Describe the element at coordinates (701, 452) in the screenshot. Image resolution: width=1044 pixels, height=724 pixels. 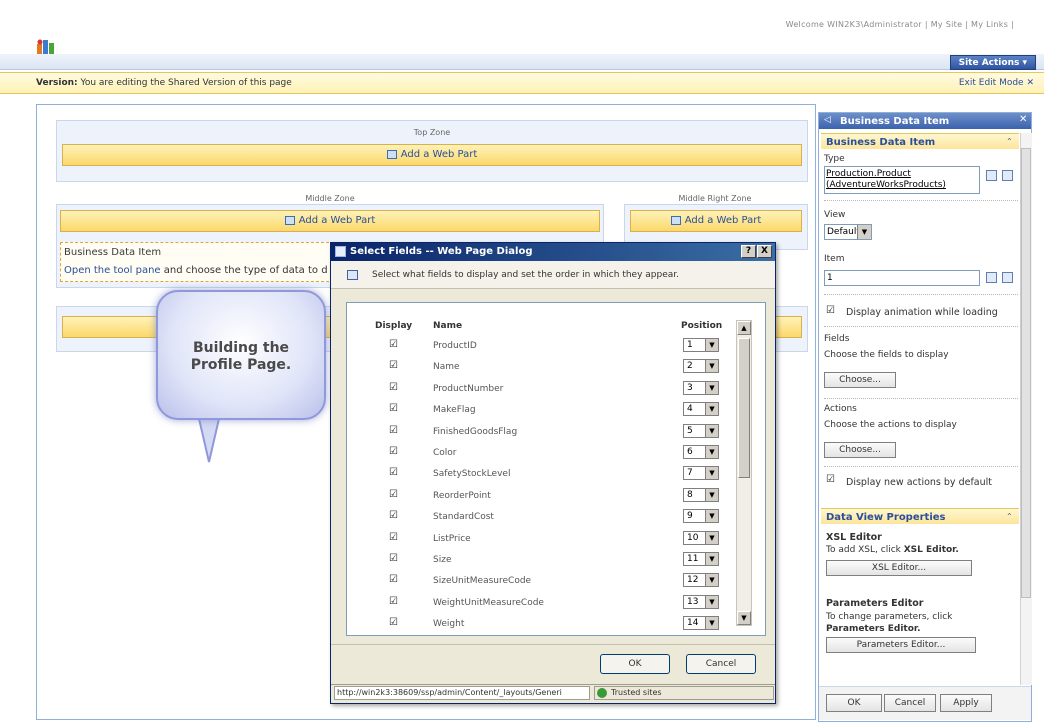
I see `position-select: 6 ▼` at that location.